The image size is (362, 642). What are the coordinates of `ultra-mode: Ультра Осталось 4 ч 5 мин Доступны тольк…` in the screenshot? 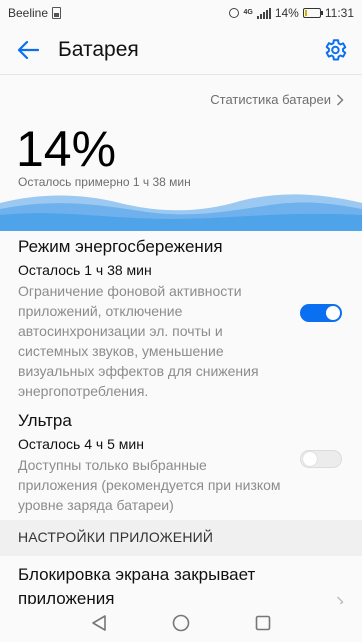 It's located at (152, 462).